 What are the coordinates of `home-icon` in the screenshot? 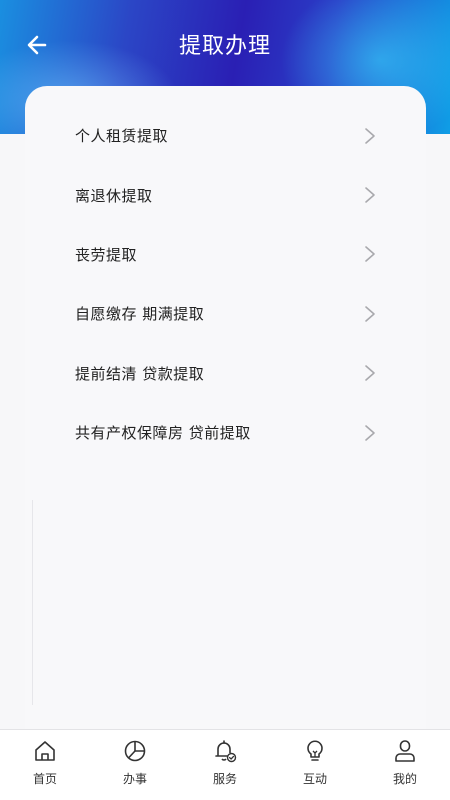 It's located at (45, 751).